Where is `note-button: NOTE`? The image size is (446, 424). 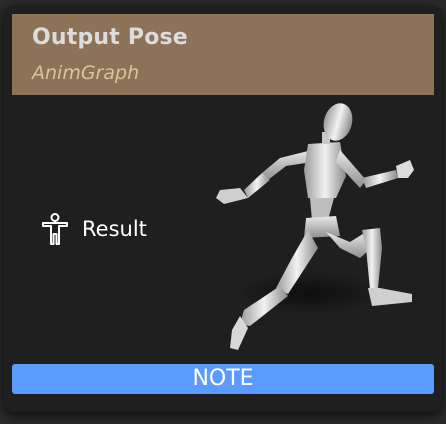 note-button: NOTE is located at coordinates (223, 379).